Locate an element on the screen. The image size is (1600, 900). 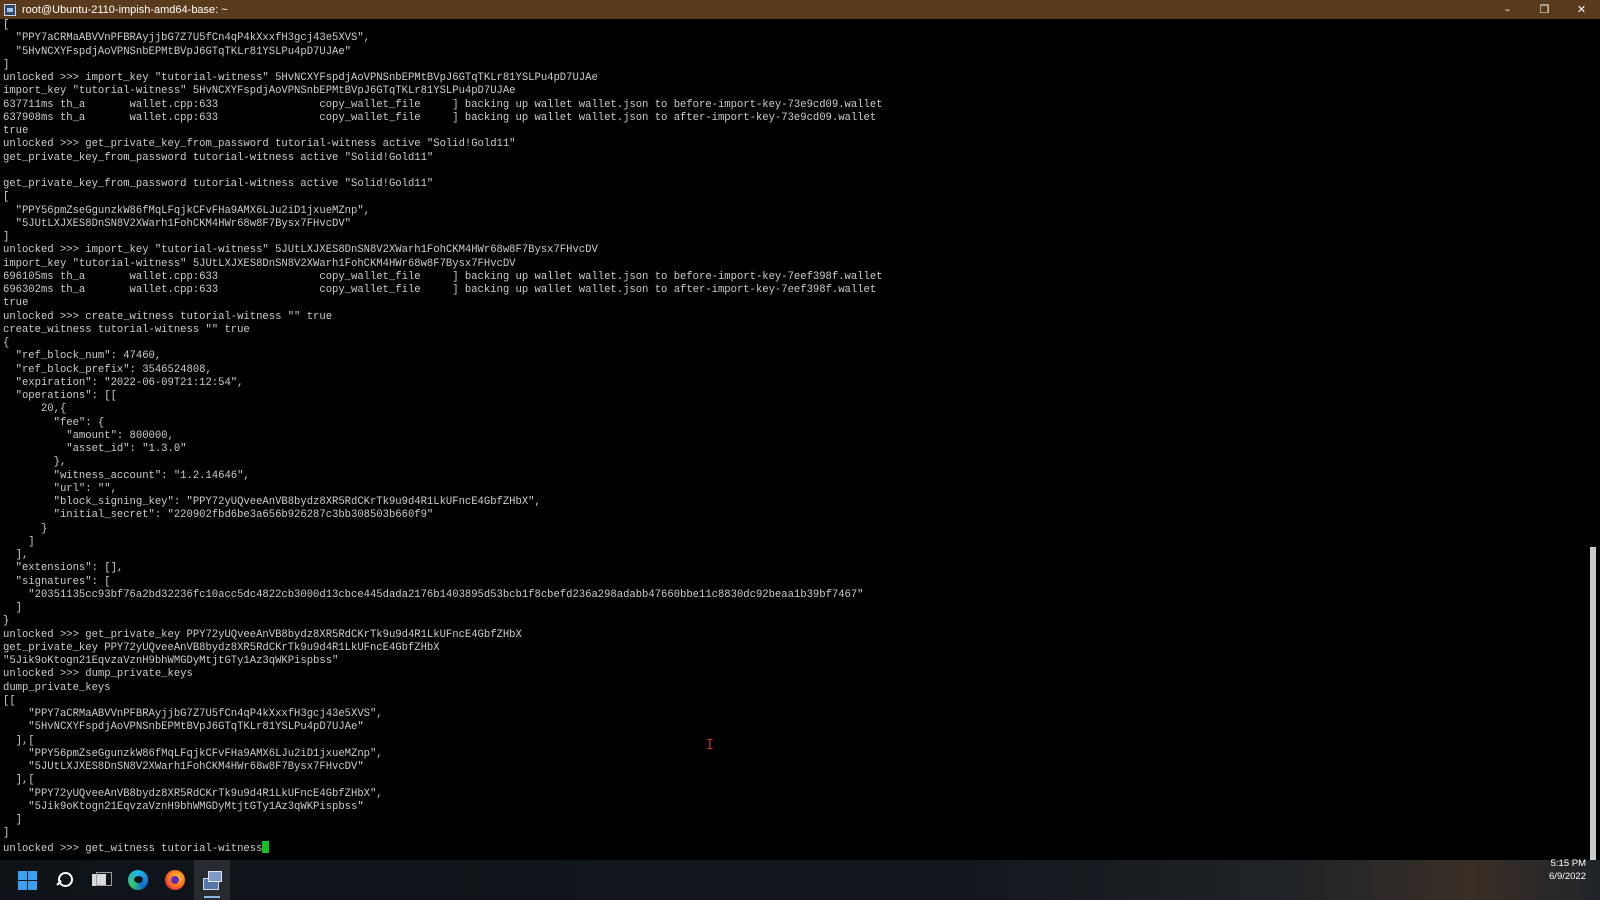
window-controls: – ❐ ✕ is located at coordinates (1544, 9).